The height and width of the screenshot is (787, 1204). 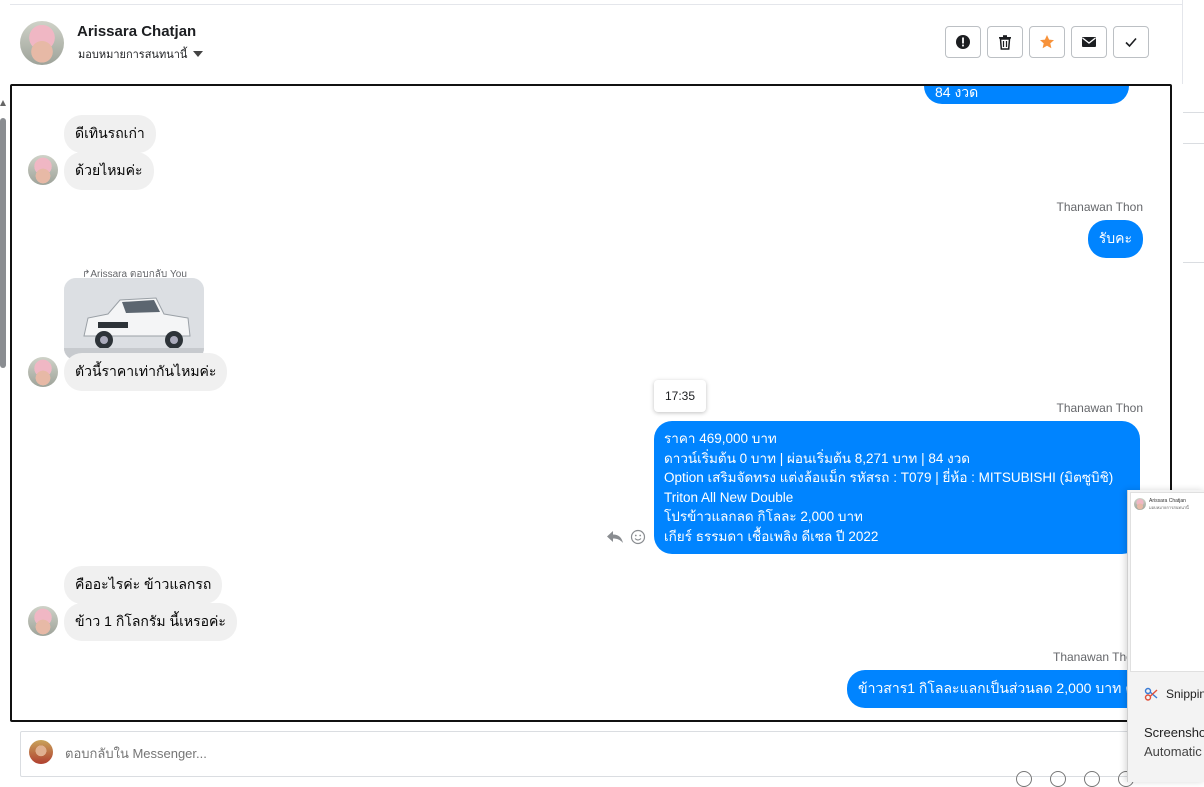 What do you see at coordinates (1174, 732) in the screenshot?
I see `notification-title: Screensho` at bounding box center [1174, 732].